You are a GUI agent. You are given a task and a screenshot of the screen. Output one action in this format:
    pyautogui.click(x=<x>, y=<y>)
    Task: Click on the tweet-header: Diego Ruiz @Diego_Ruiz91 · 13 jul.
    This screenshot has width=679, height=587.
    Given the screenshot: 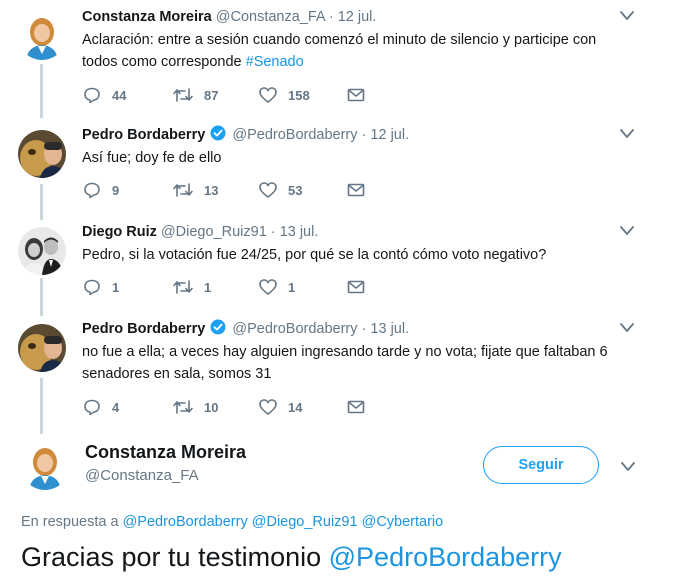 What is the action you would take?
    pyautogui.click(x=200, y=232)
    